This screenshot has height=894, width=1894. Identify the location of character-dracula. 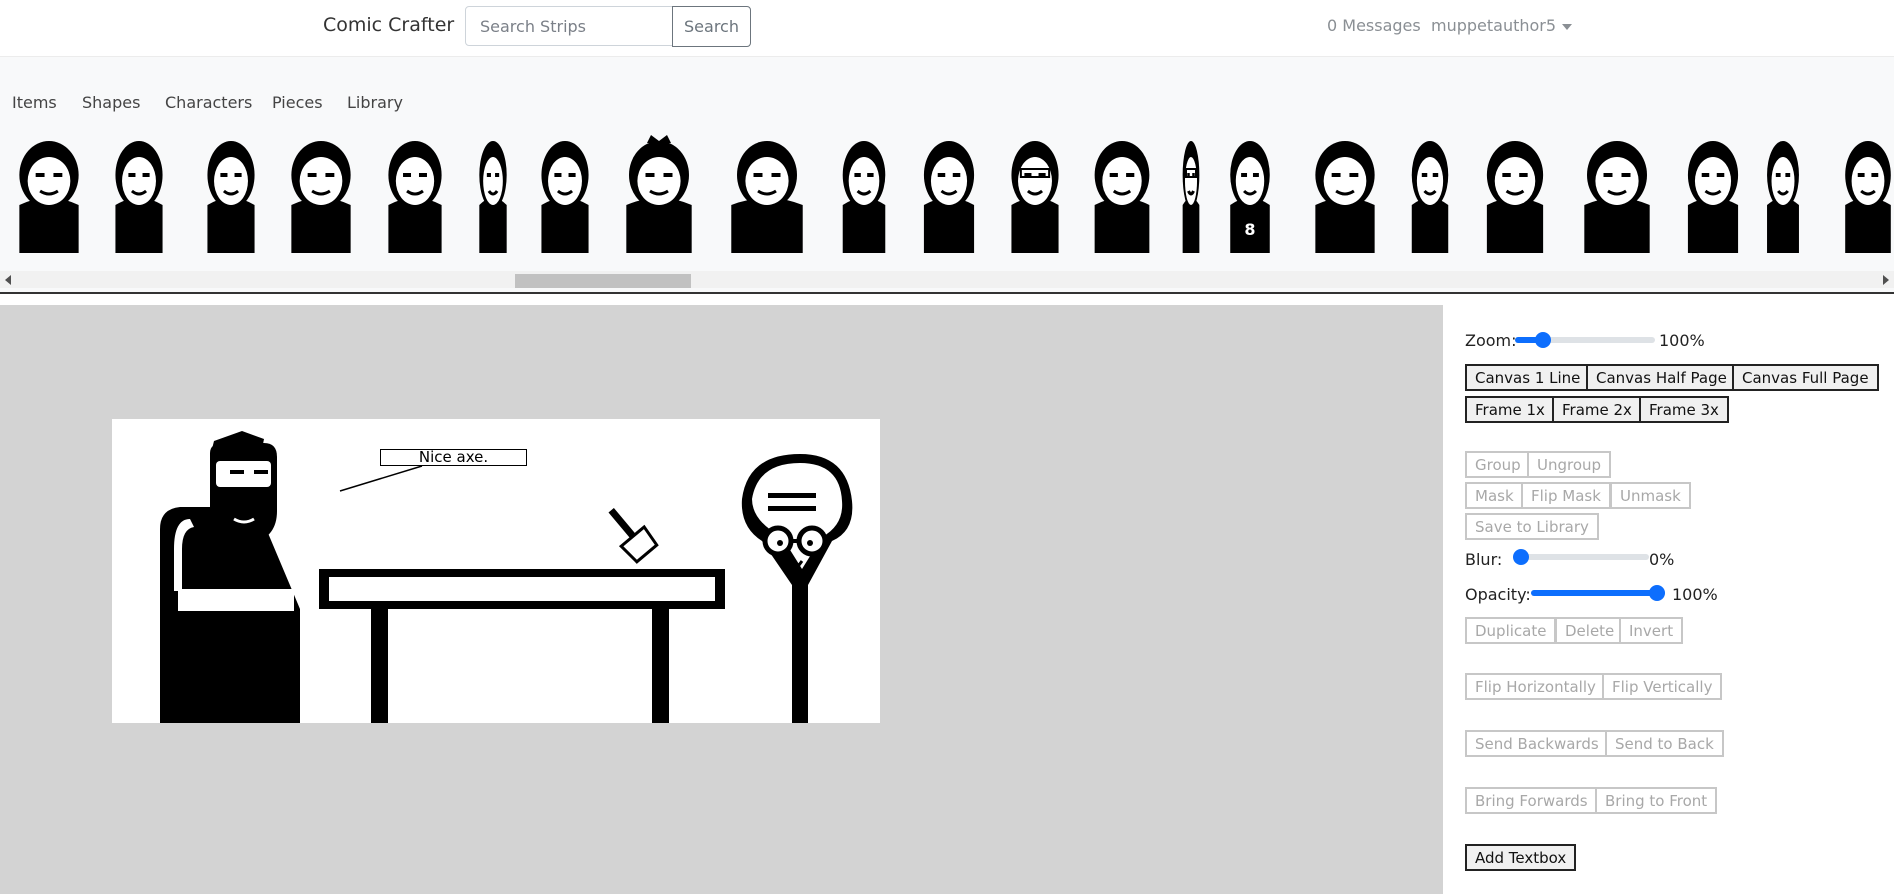
(1515, 197).